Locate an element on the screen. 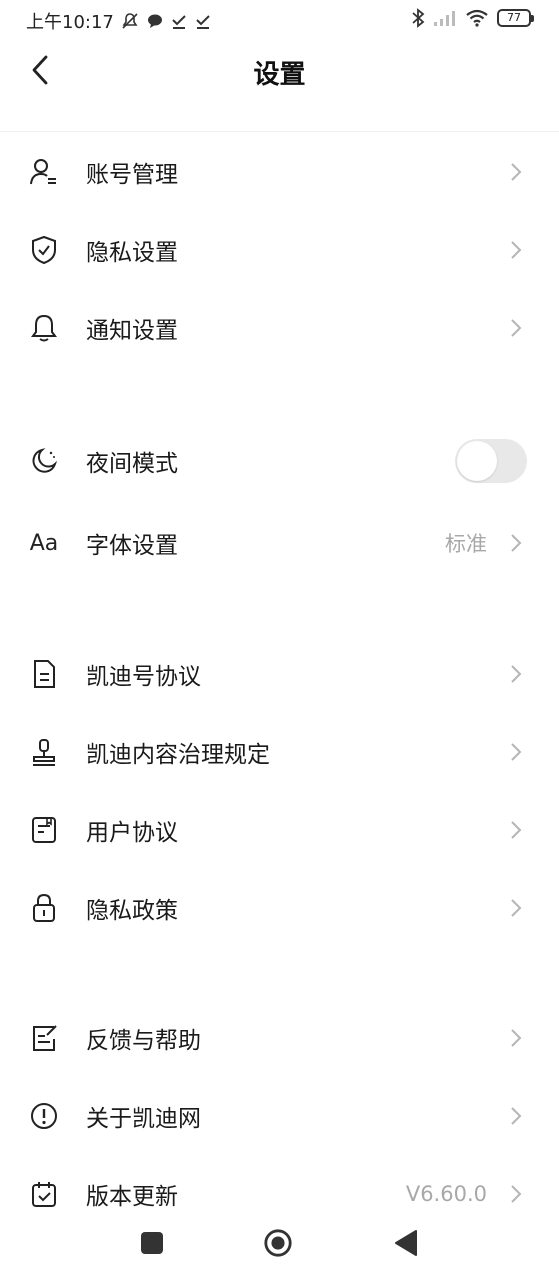 This screenshot has height=1280, width=559. system-nav-bar is located at coordinates (279, 1245).